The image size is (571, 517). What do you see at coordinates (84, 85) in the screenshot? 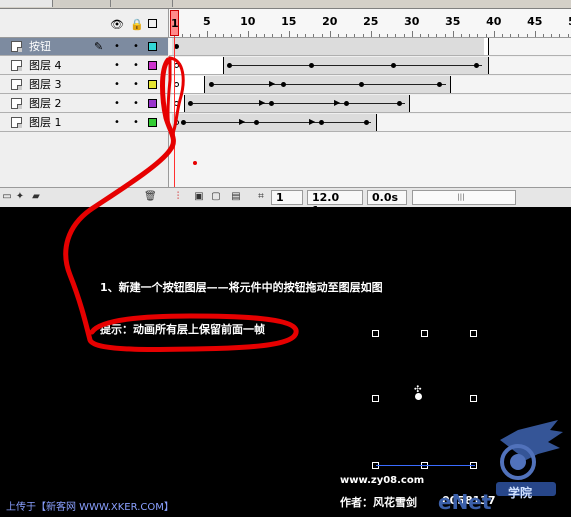
I see `layer-row-3: 图层 3 • •` at bounding box center [84, 85].